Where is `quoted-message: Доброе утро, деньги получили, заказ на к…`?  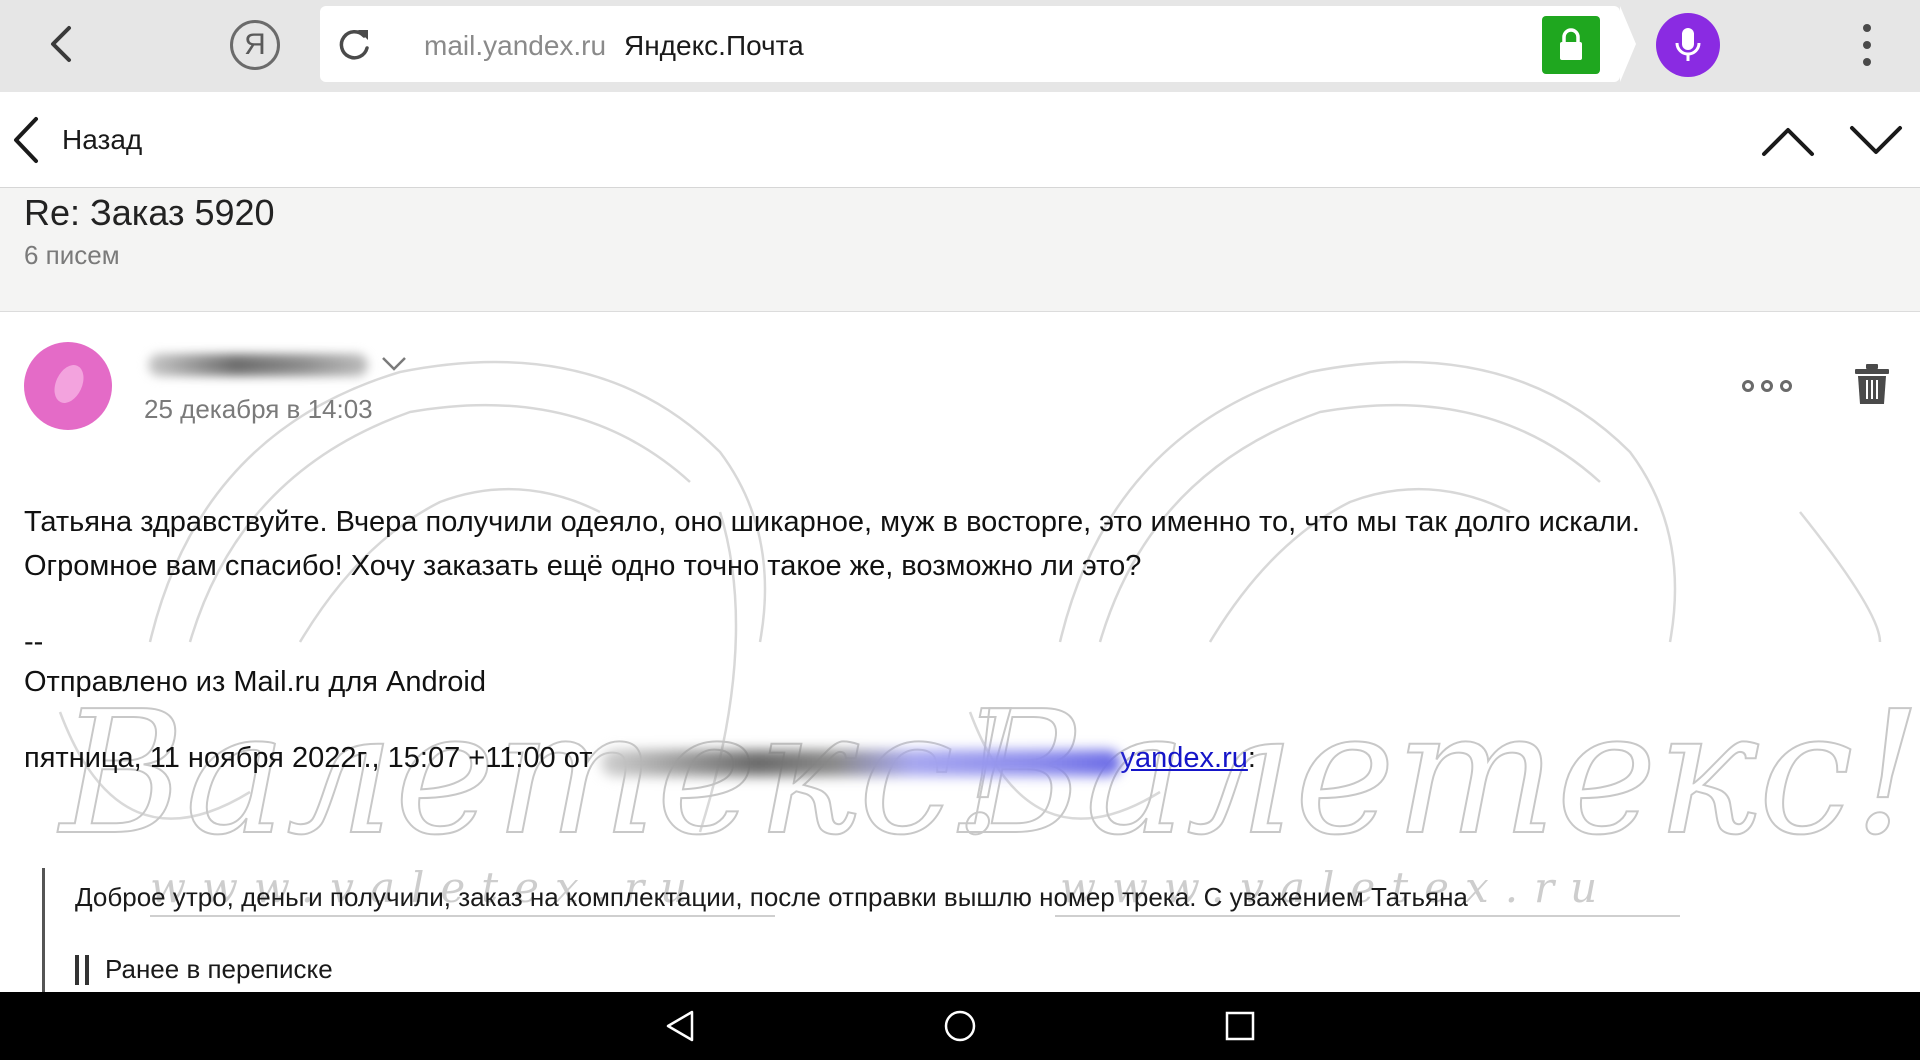
quoted-message: Доброе утро, деньги получили, заказ на к… is located at coordinates (972, 930).